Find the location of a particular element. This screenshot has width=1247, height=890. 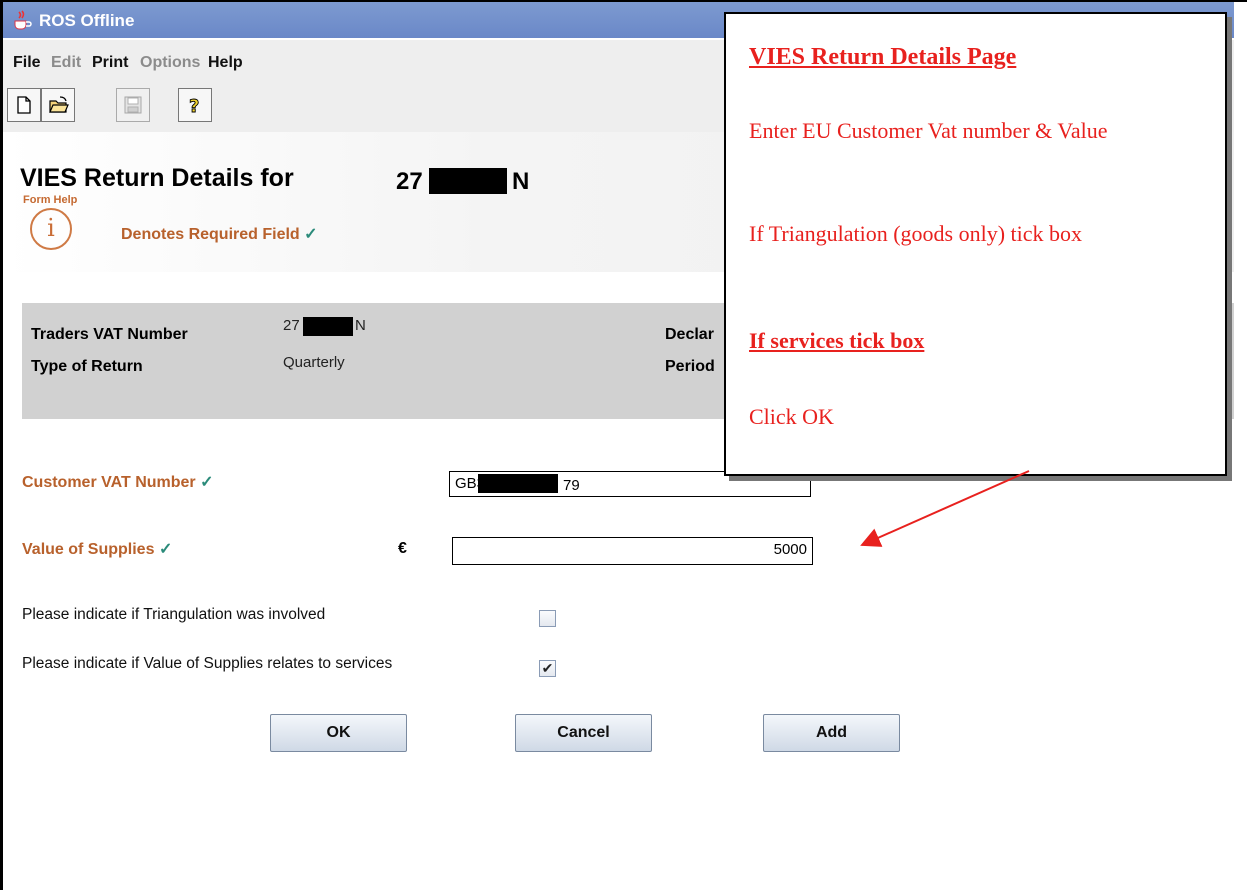

arrow-line is located at coordinates (945, 508).